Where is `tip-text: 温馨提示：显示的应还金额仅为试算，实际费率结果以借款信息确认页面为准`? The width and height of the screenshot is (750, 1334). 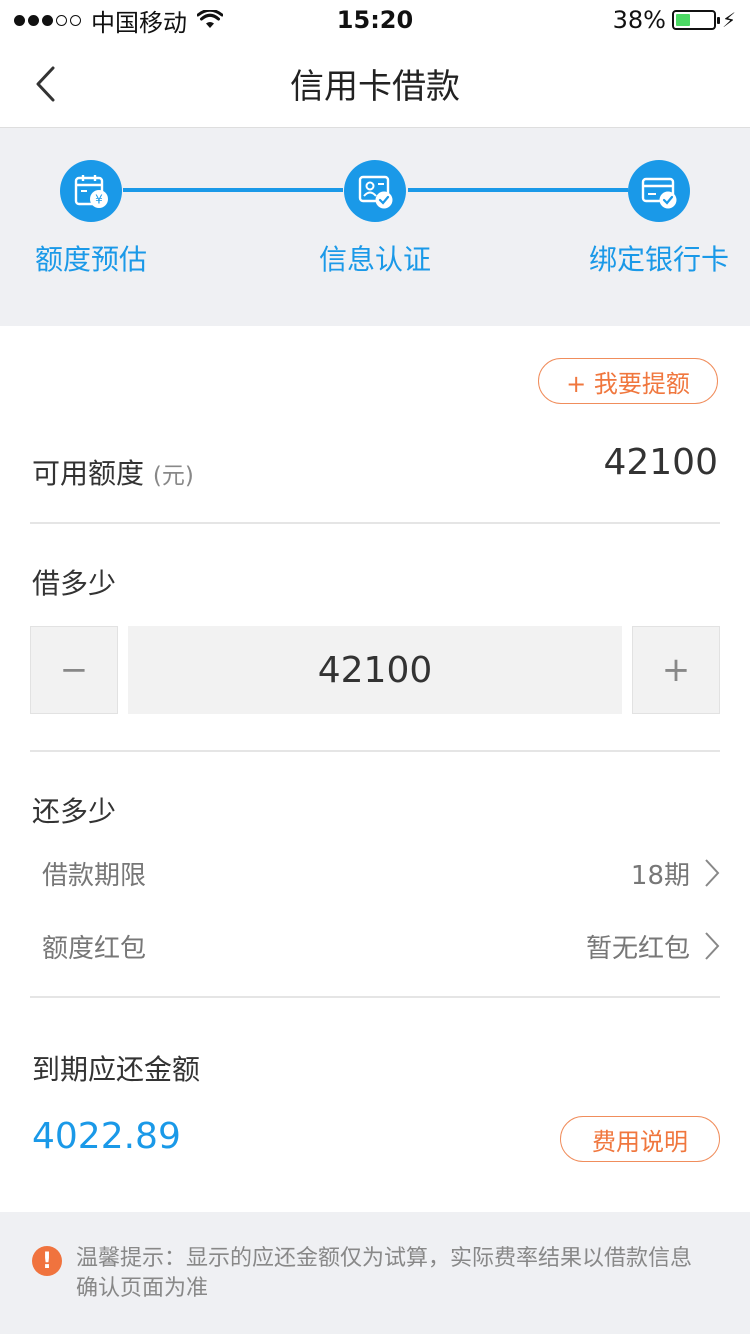 tip-text: 温馨提示：显示的应还金额仅为试算，实际费率结果以借款信息确认页面为准 is located at coordinates (384, 1273).